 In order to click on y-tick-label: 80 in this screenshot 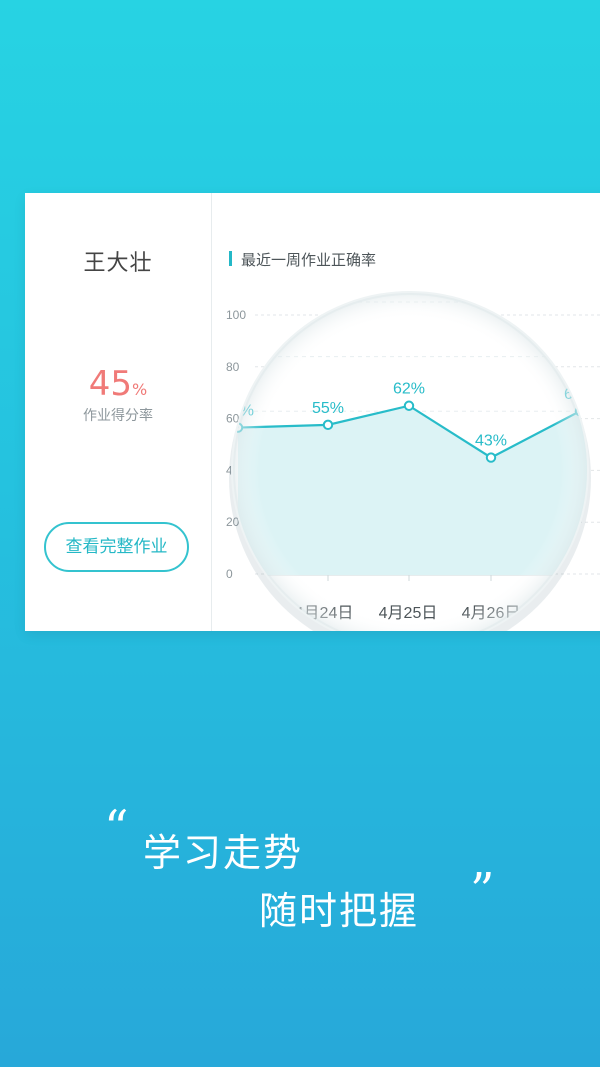, I will do `click(233, 367)`.